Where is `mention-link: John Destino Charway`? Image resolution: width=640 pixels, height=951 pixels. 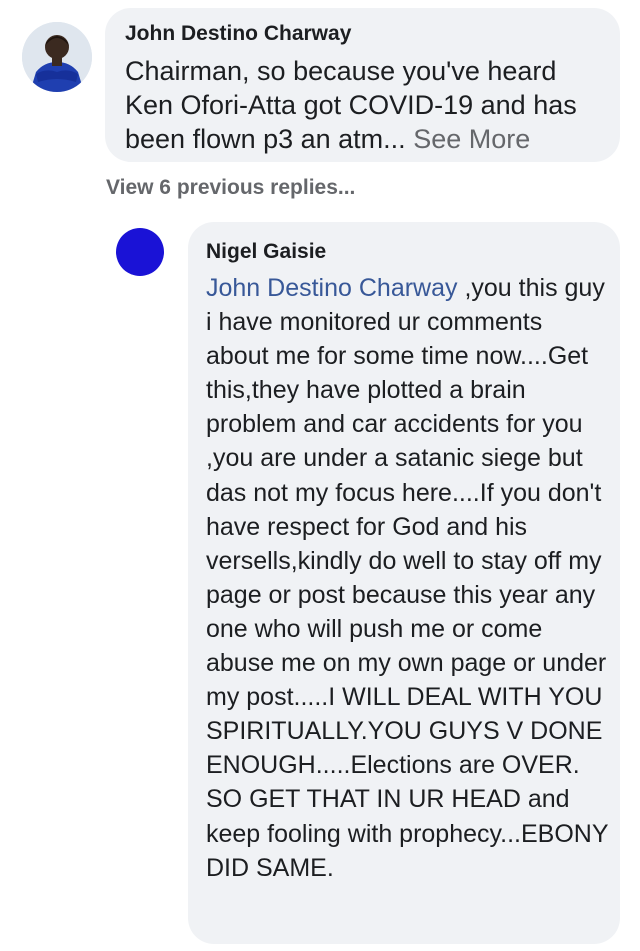
mention-link: John Destino Charway is located at coordinates (332, 288).